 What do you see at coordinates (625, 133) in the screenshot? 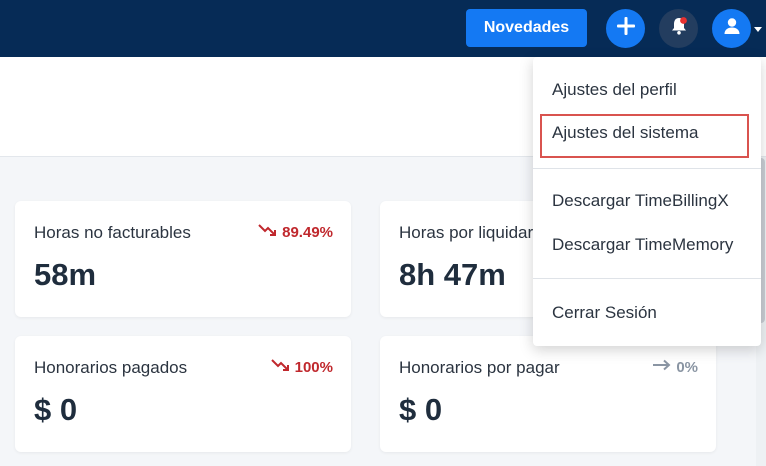
I see `menu-item-system-settings: Ajustes del sistema` at bounding box center [625, 133].